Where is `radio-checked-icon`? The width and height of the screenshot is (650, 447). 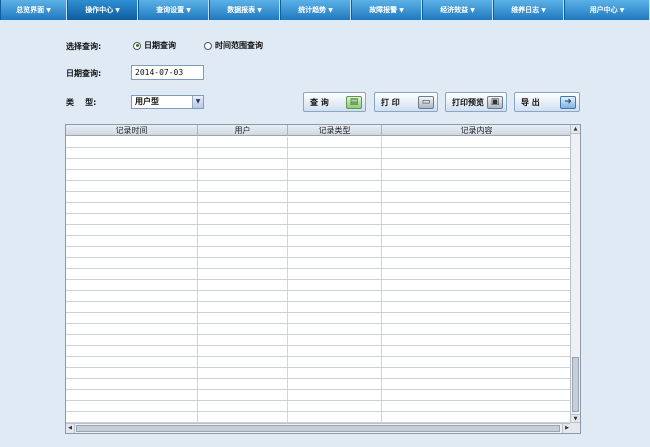 radio-checked-icon is located at coordinates (137, 45).